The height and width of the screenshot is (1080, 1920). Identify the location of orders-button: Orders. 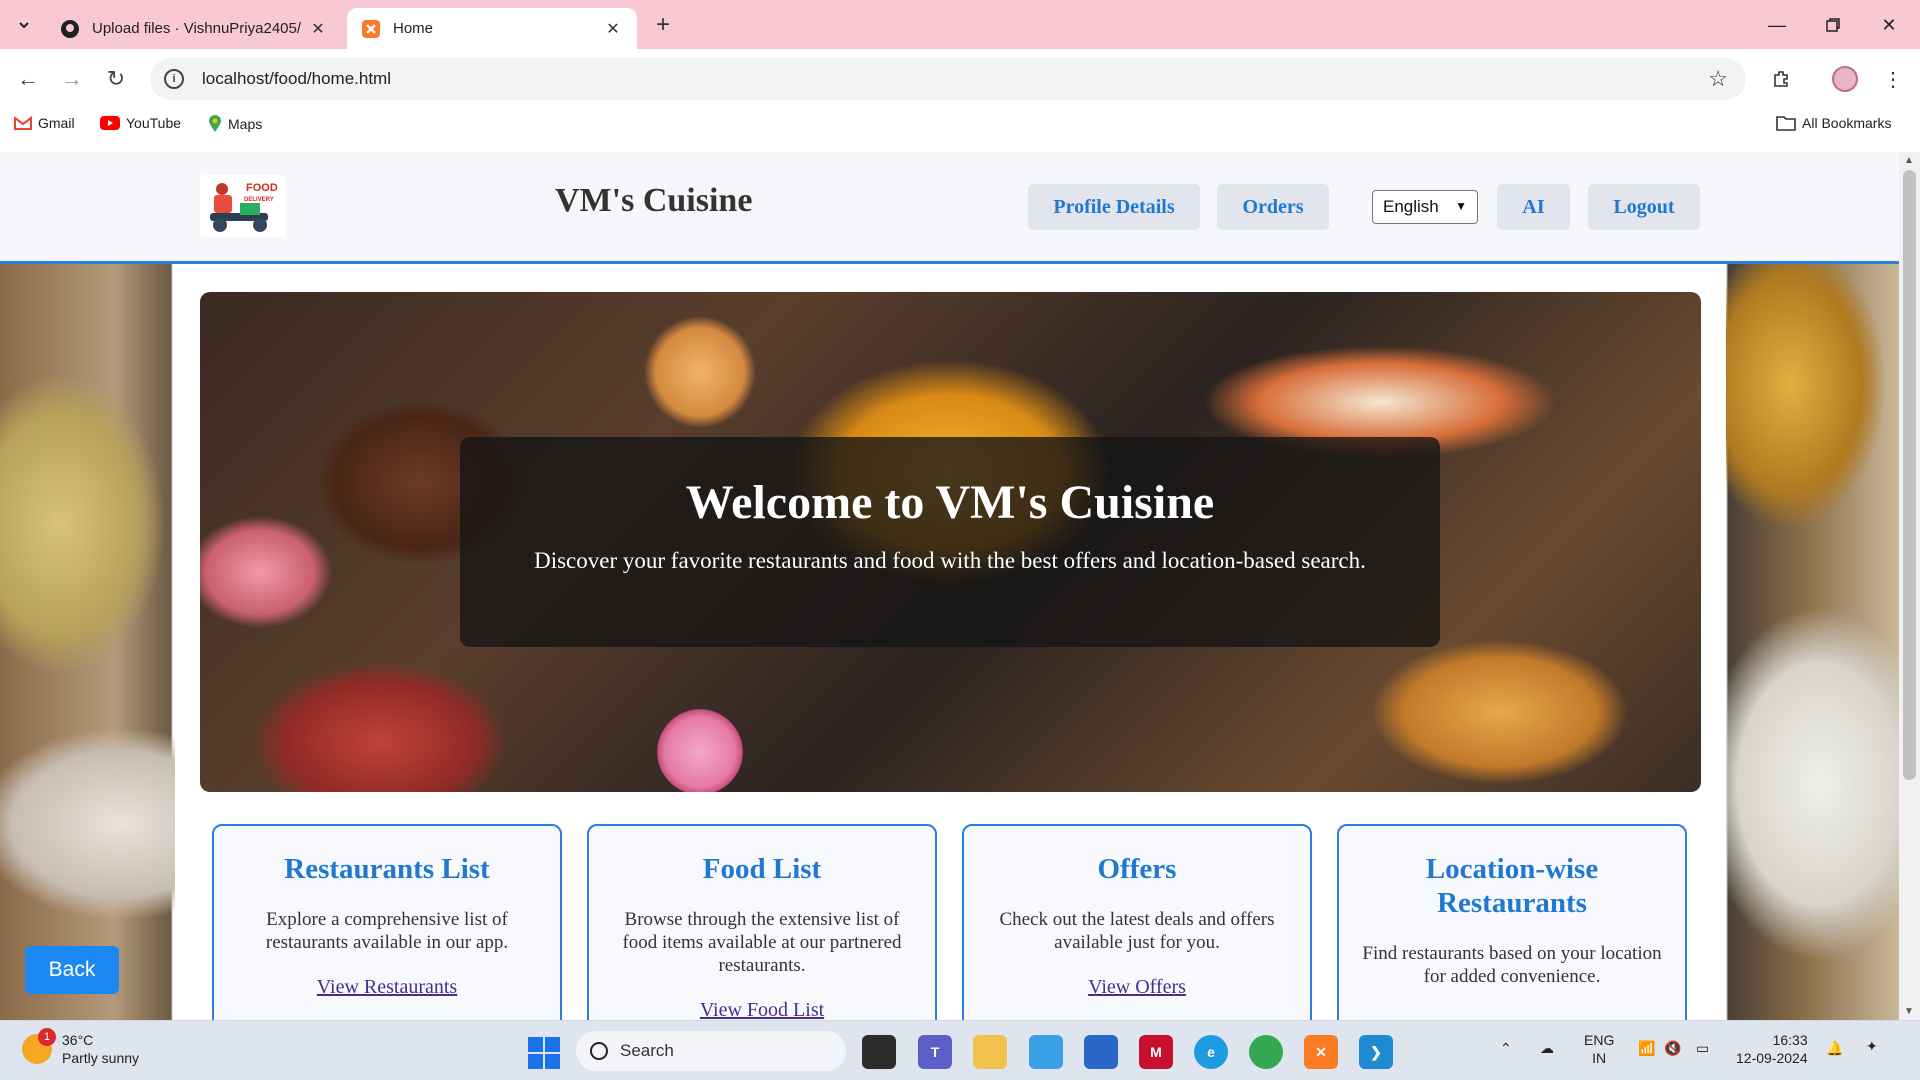
(1273, 207).